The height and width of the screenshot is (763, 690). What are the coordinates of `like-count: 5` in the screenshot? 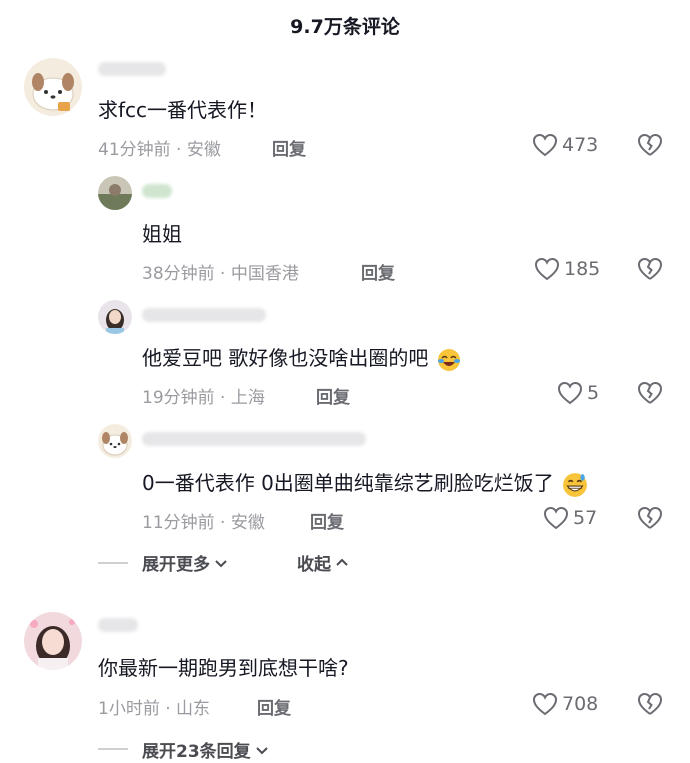 It's located at (593, 393).